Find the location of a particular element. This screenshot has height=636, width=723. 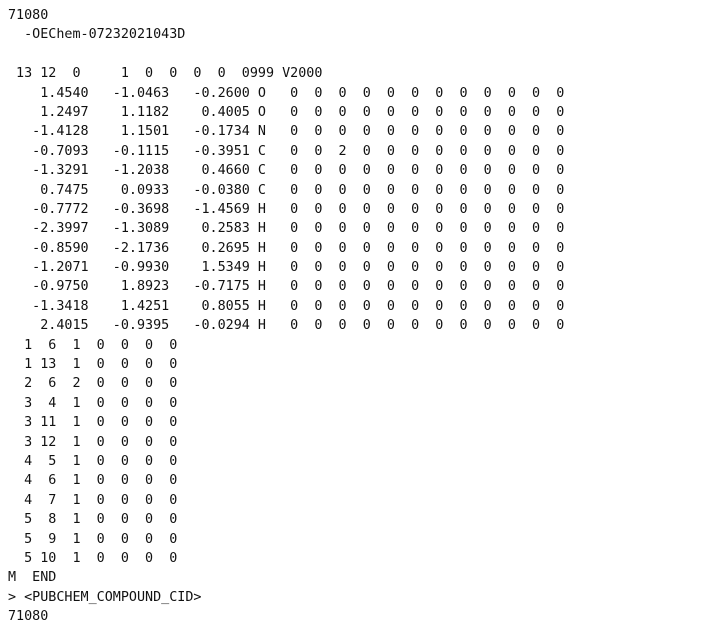

bond-line: 4 5 1 0 0 0 0 is located at coordinates (93, 461).